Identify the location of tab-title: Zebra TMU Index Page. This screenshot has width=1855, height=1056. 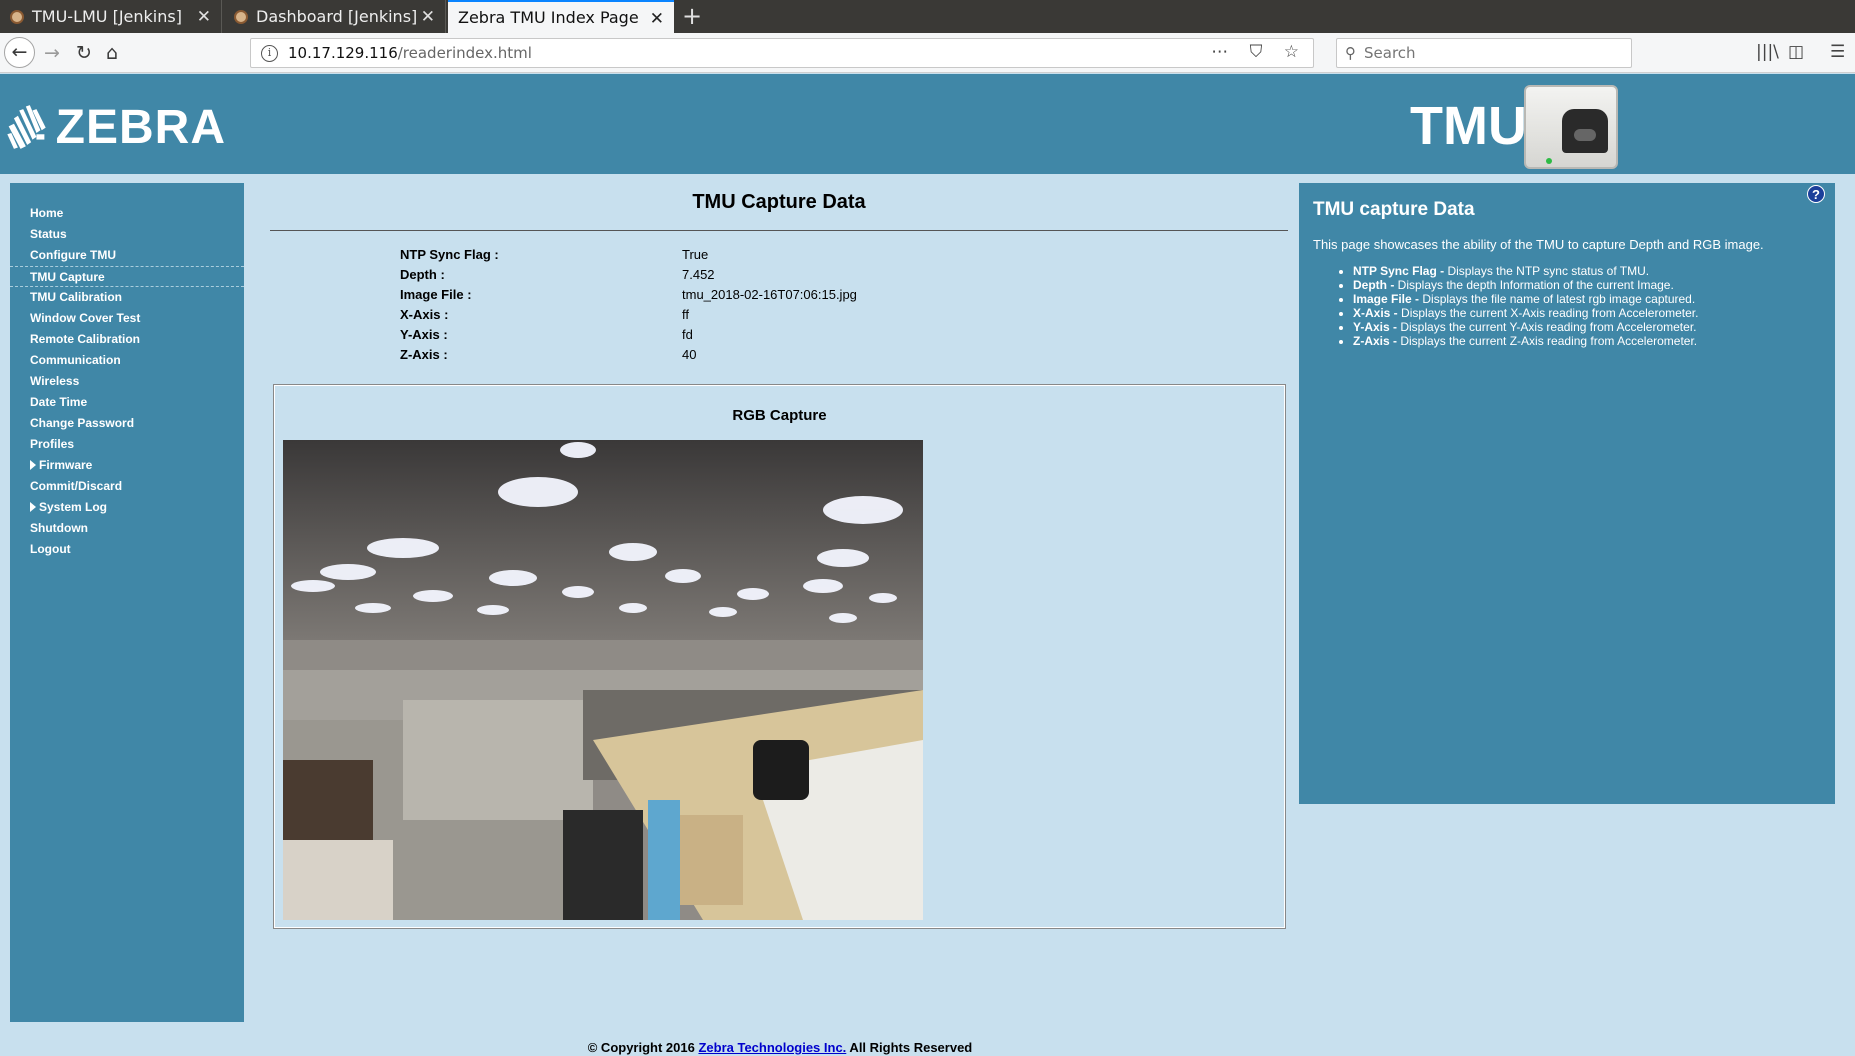
(548, 17).